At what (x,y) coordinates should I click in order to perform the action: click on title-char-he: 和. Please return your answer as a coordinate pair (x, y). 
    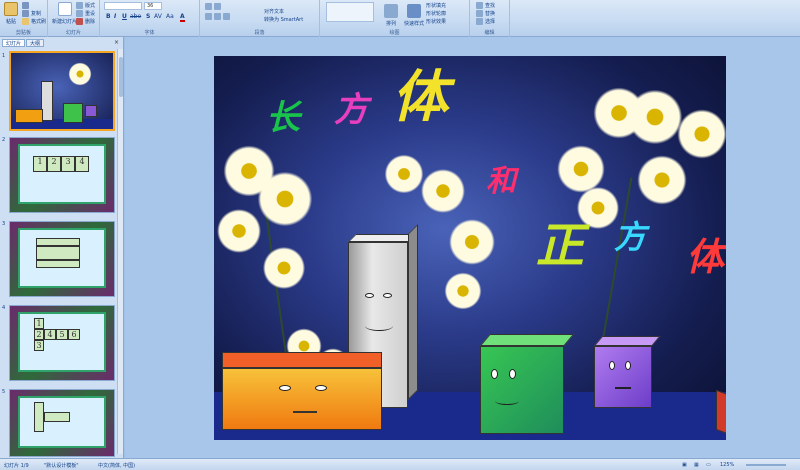
    Looking at the image, I should click on (501, 178).